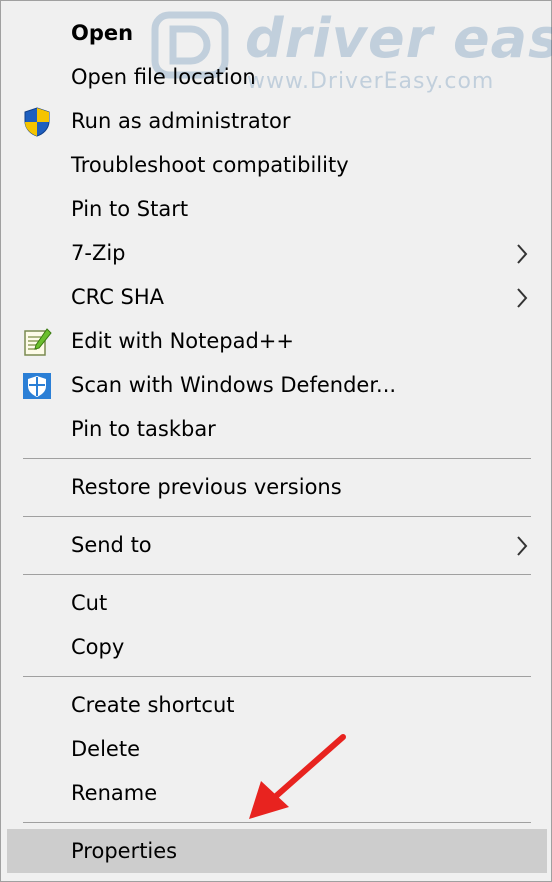 This screenshot has height=882, width=552. I want to click on menu-item-label: Pin to taskbar, so click(143, 429).